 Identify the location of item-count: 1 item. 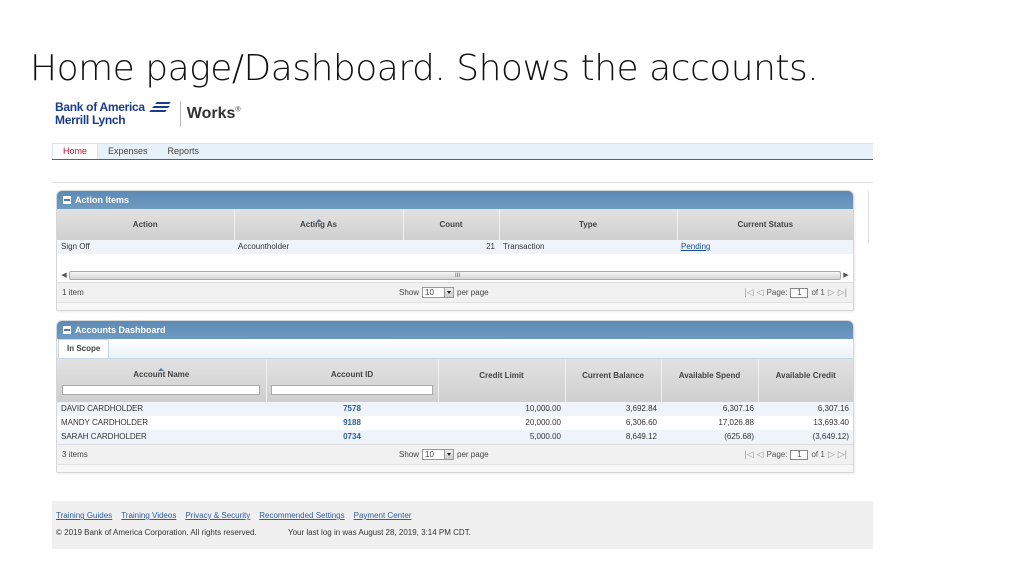
(73, 292).